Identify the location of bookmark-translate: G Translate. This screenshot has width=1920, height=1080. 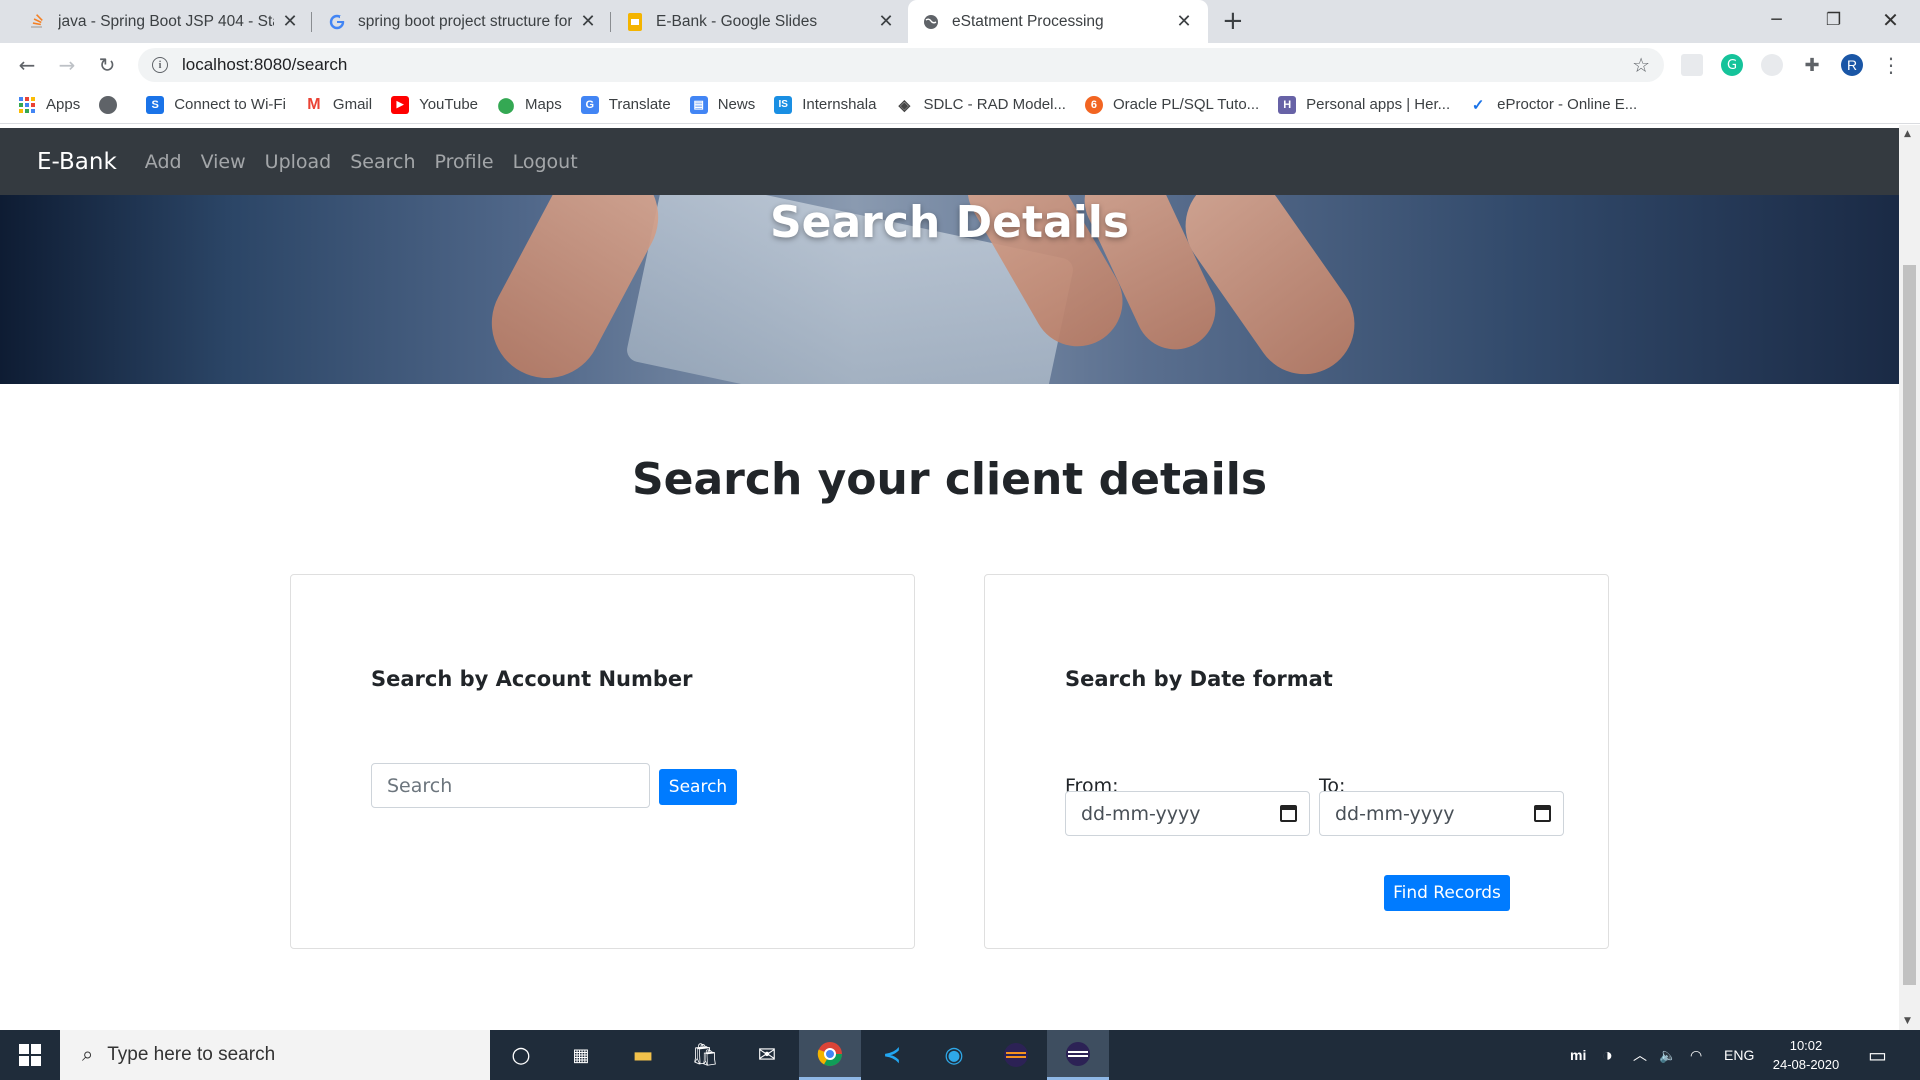
(625, 104).